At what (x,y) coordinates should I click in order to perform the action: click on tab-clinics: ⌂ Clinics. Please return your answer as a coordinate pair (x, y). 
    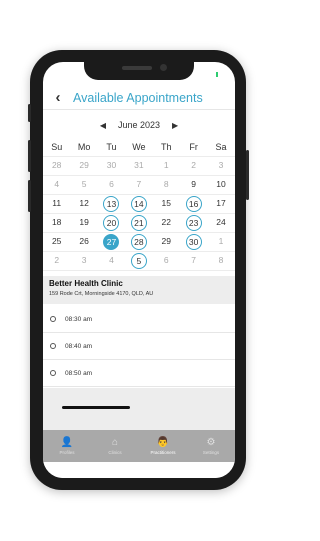
    Looking at the image, I should click on (115, 446).